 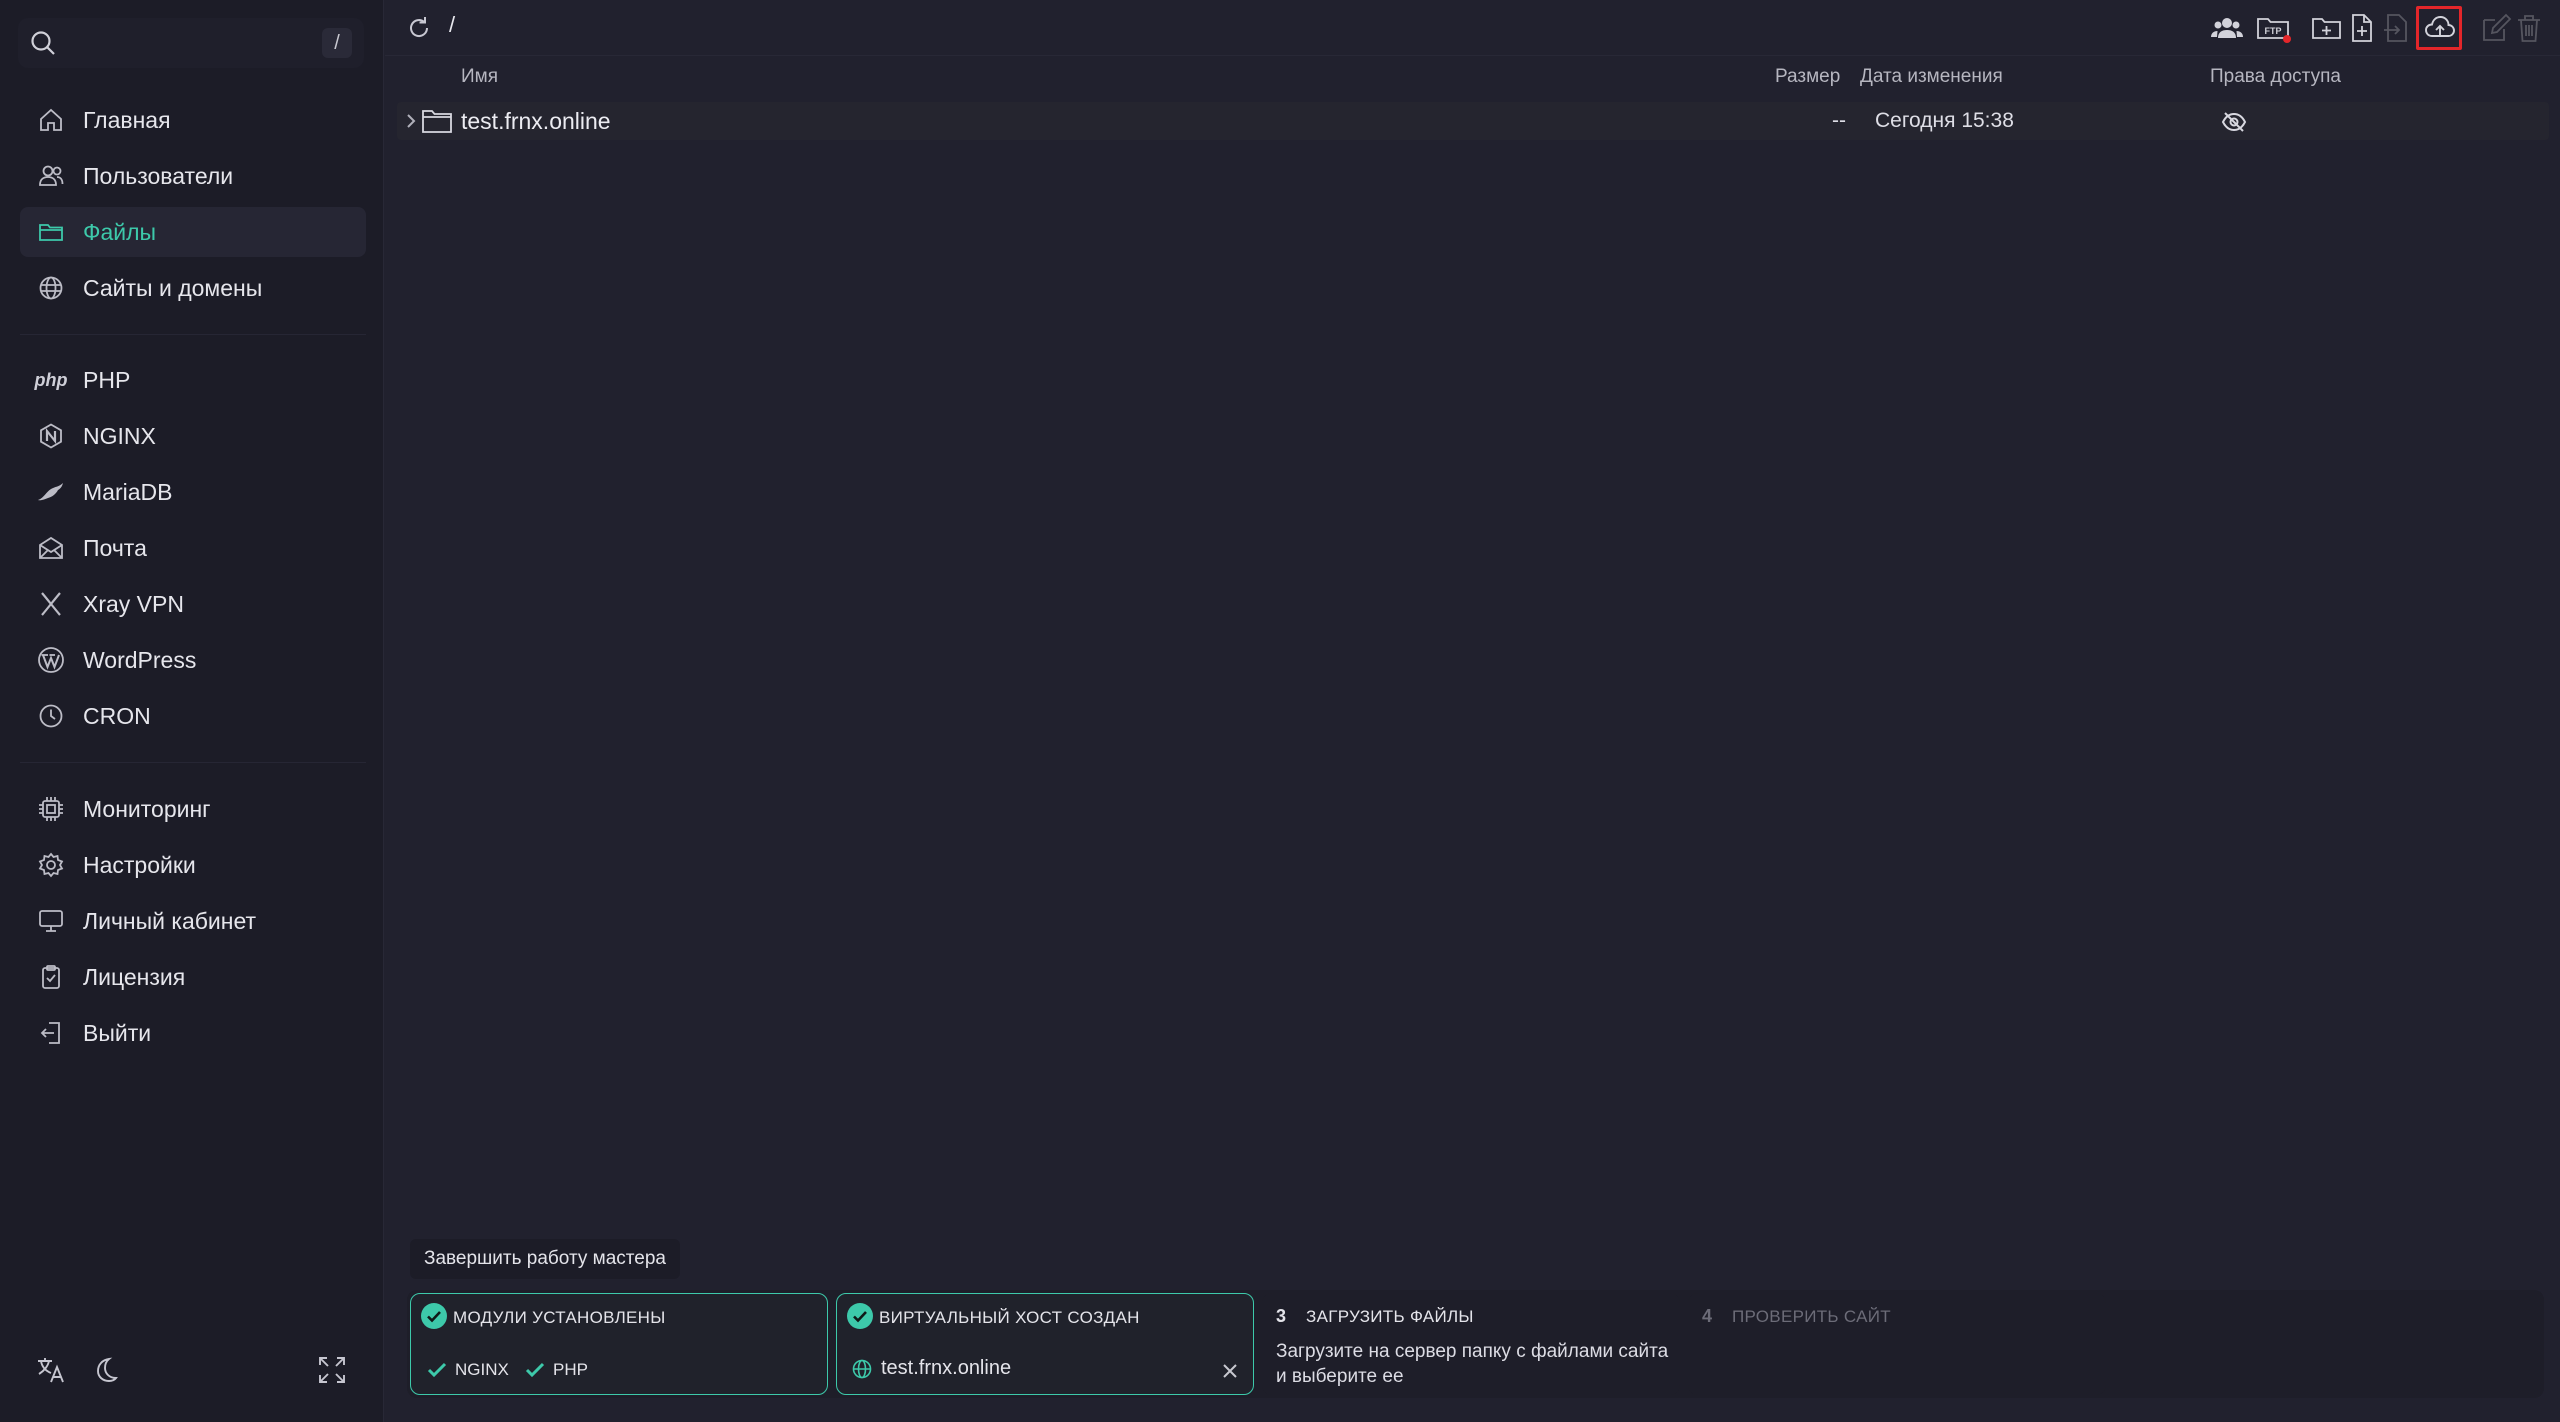 What do you see at coordinates (117, 1032) in the screenshot?
I see `sidebar-item-label: Выйти` at bounding box center [117, 1032].